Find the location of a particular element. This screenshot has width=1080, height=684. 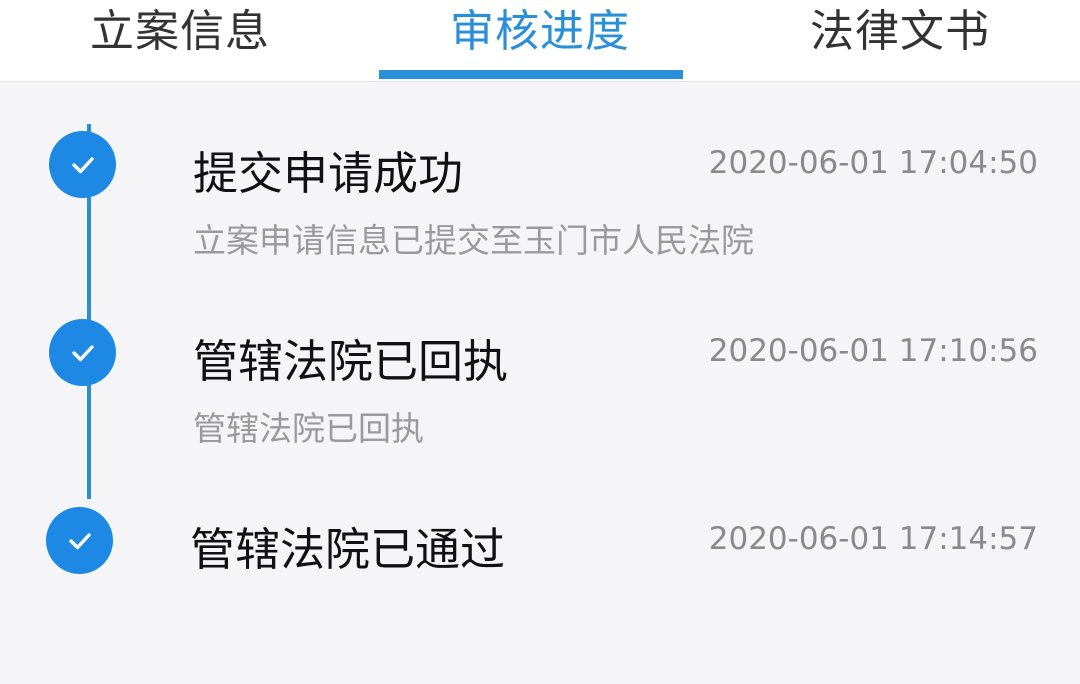

tab-legal-documents: 法律文书 is located at coordinates (900, 40).